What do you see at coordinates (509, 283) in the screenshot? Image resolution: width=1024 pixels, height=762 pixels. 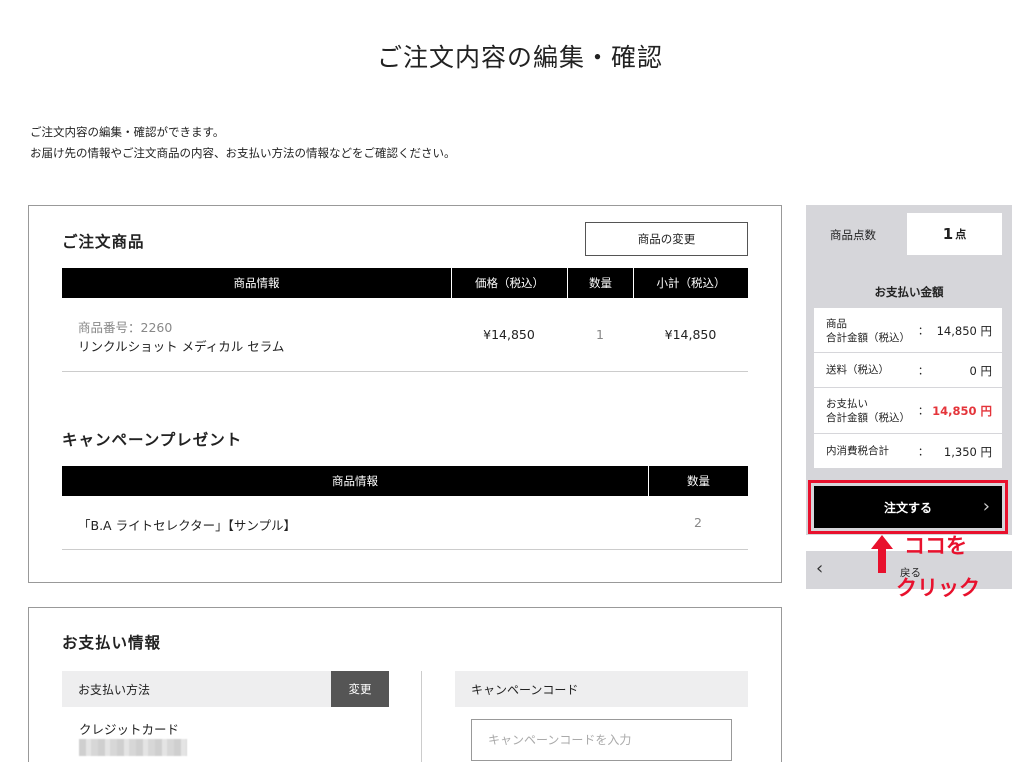 I see `col-price: 価格（税込）` at bounding box center [509, 283].